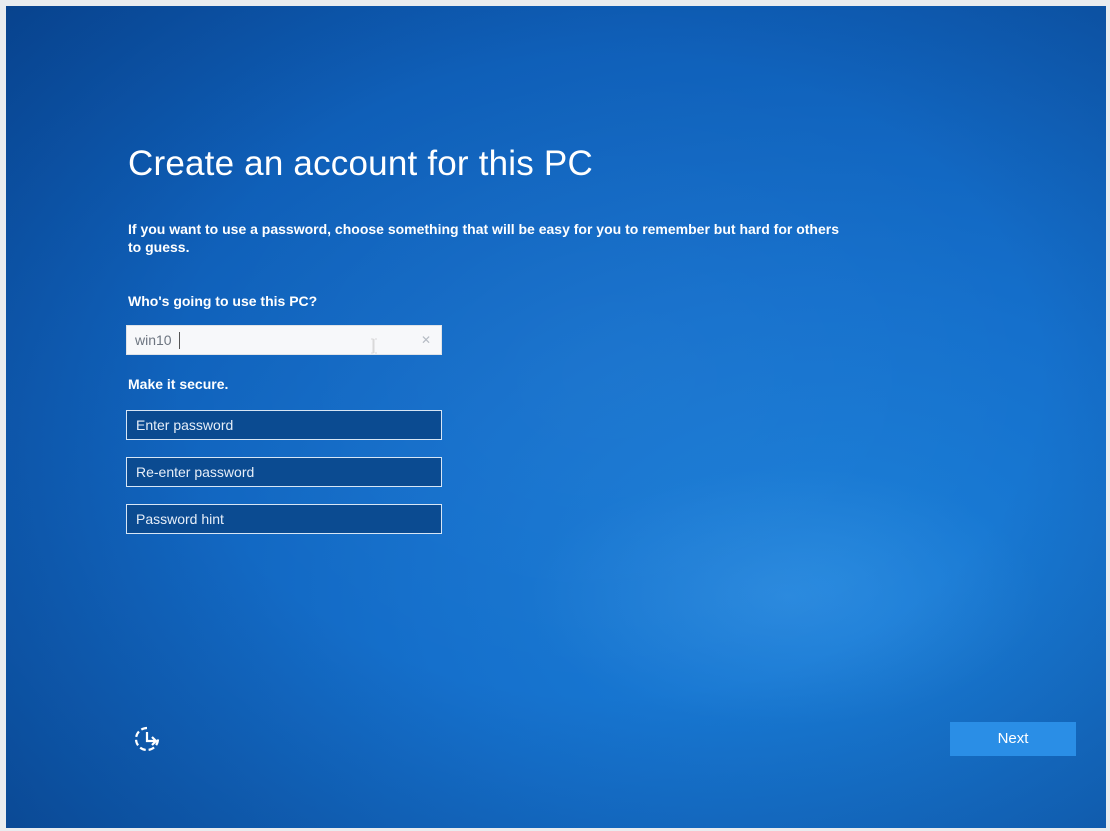  I want to click on username-value: win10, so click(153, 340).